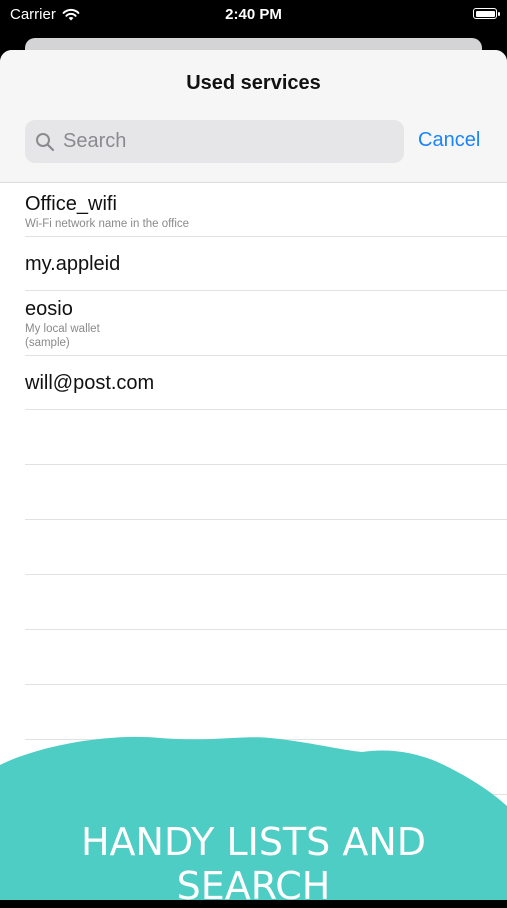 Image resolution: width=507 pixels, height=908 pixels. What do you see at coordinates (266, 323) in the screenshot?
I see `list-item: eosio My local wallet (sample)` at bounding box center [266, 323].